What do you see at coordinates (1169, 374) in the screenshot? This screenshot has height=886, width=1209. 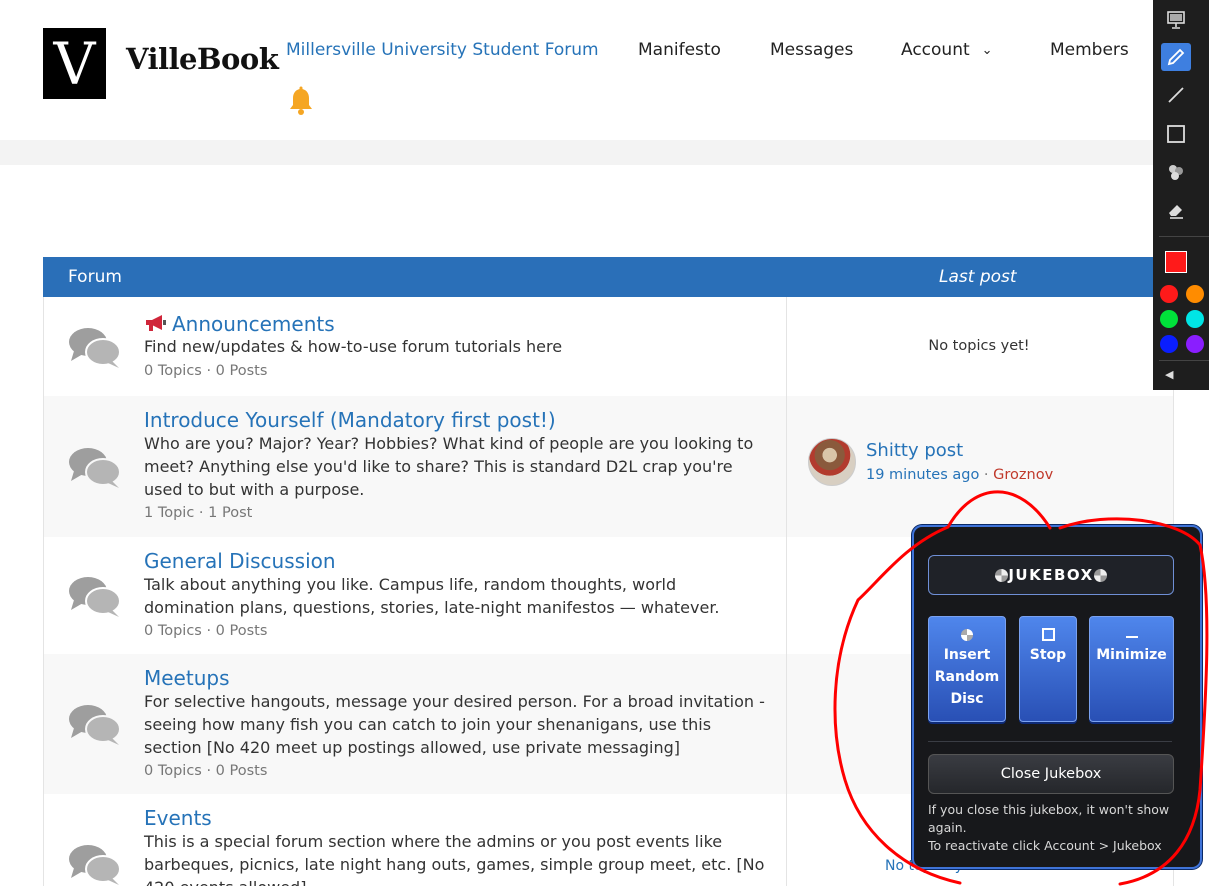 I see `collapse-arrow-icon: ◀` at bounding box center [1169, 374].